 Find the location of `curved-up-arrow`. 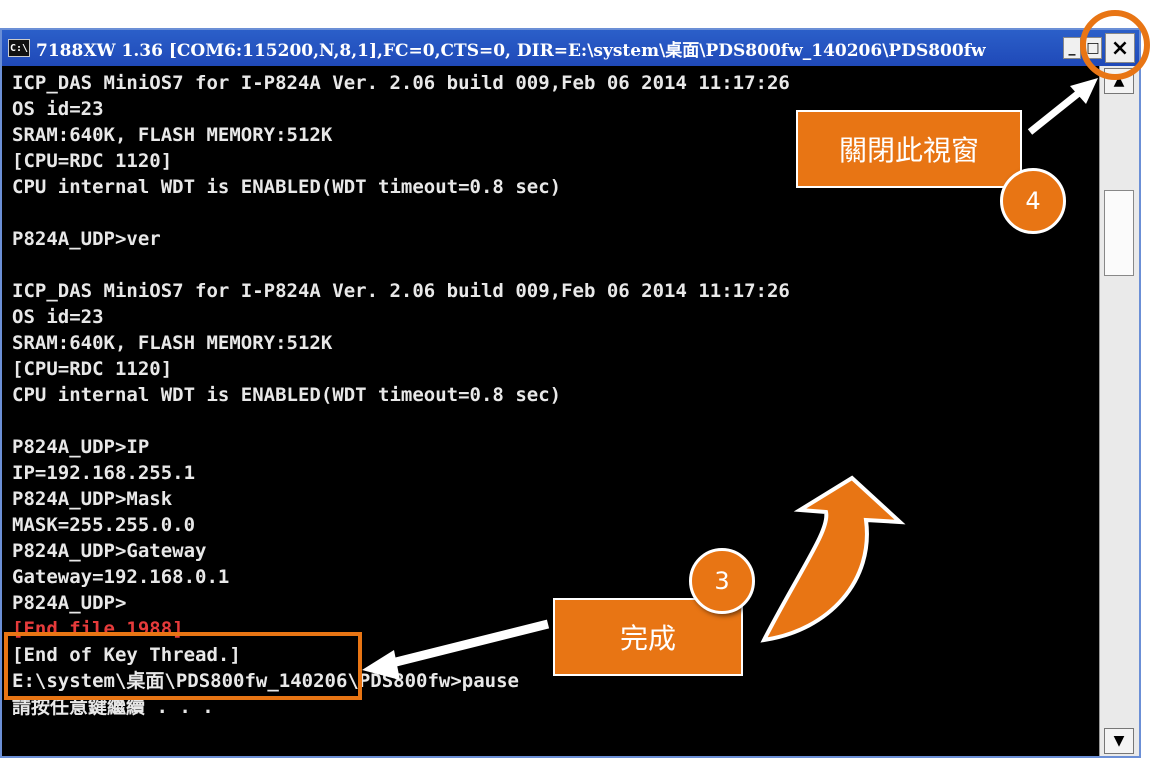

curved-up-arrow is located at coordinates (833, 559).